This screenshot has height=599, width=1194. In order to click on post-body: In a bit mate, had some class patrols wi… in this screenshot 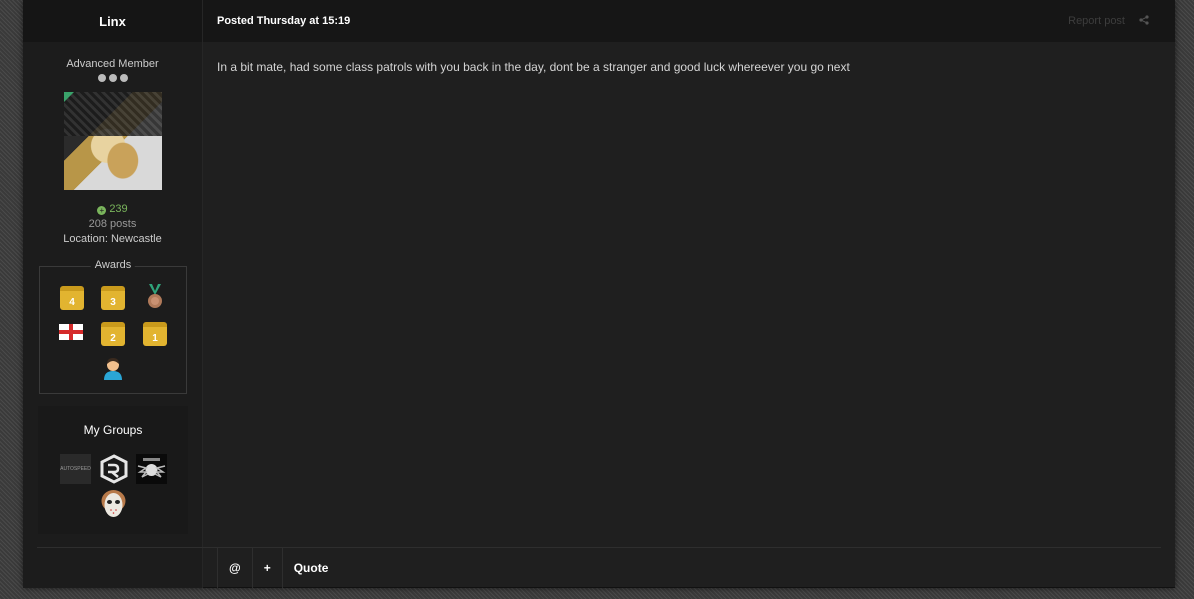, I will do `click(533, 67)`.